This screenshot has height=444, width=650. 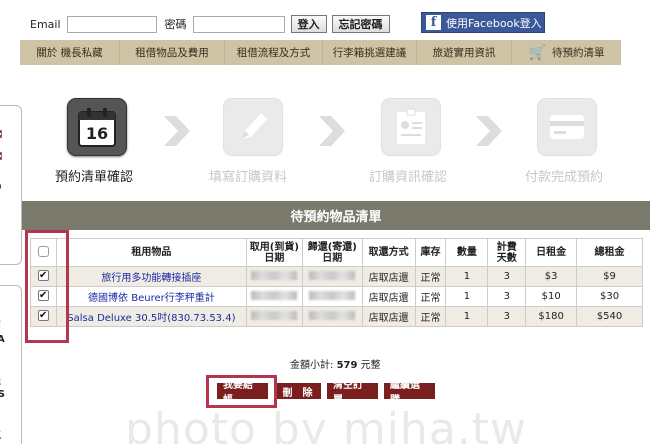 What do you see at coordinates (551, 252) in the screenshot?
I see `column-header: 日租金` at bounding box center [551, 252].